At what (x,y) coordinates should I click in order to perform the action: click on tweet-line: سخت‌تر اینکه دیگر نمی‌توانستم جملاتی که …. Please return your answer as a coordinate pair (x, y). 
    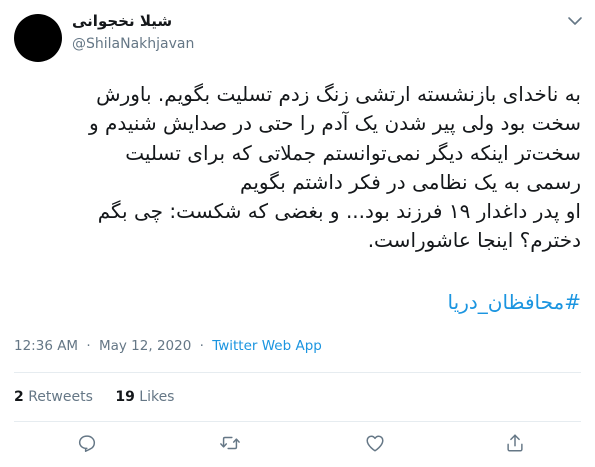
    Looking at the image, I should click on (353, 152).